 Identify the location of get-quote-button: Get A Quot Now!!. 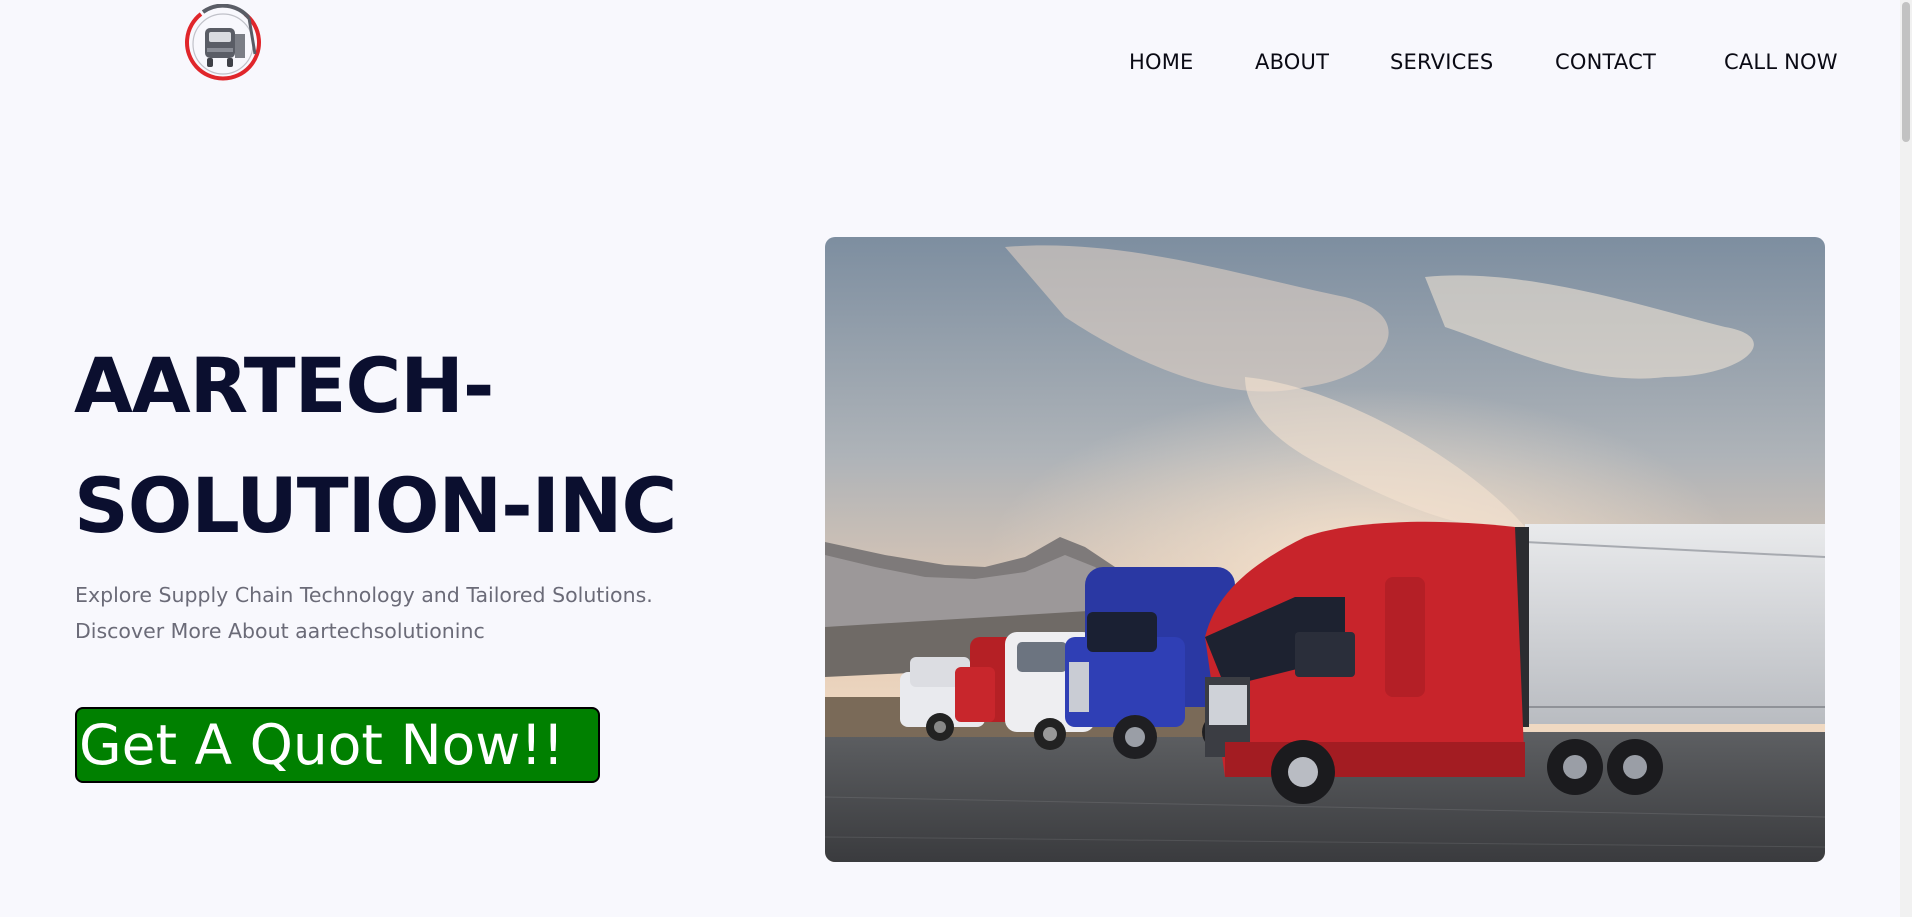
(337, 745).